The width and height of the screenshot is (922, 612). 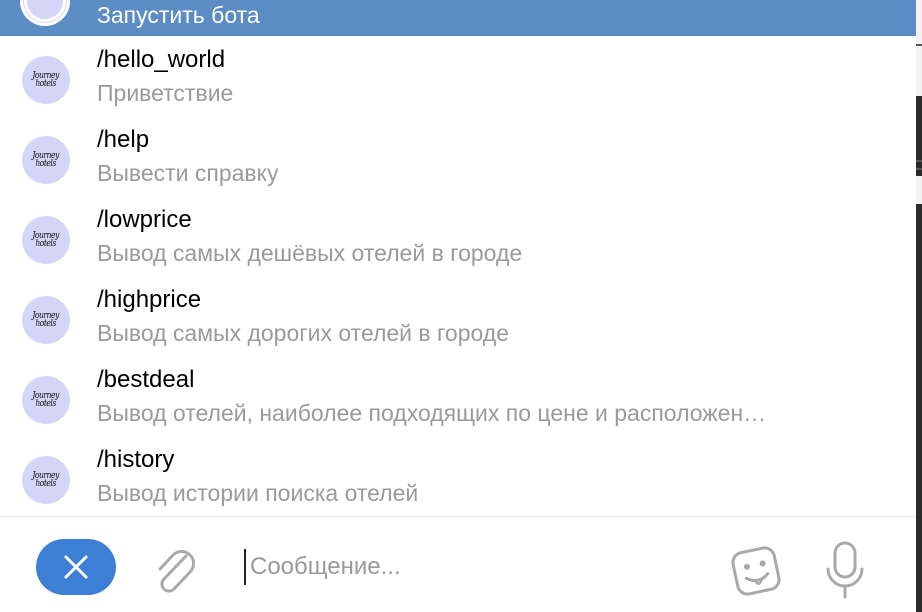 What do you see at coordinates (149, 299) in the screenshot?
I see `command-name: /highprice` at bounding box center [149, 299].